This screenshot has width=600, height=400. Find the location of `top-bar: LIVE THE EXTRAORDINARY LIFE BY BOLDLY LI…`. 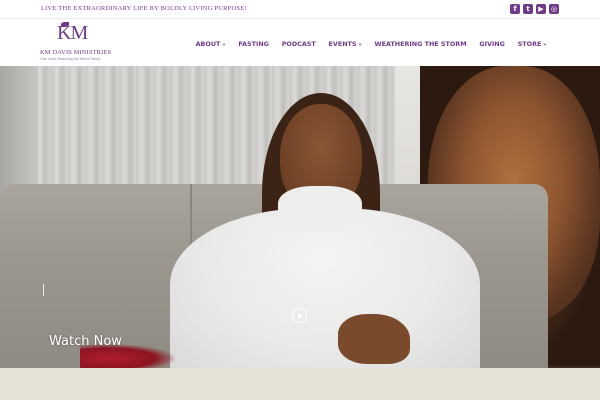

top-bar: LIVE THE EXTRAORDINARY LIFE BY BOLDLY LI… is located at coordinates (300, 9).